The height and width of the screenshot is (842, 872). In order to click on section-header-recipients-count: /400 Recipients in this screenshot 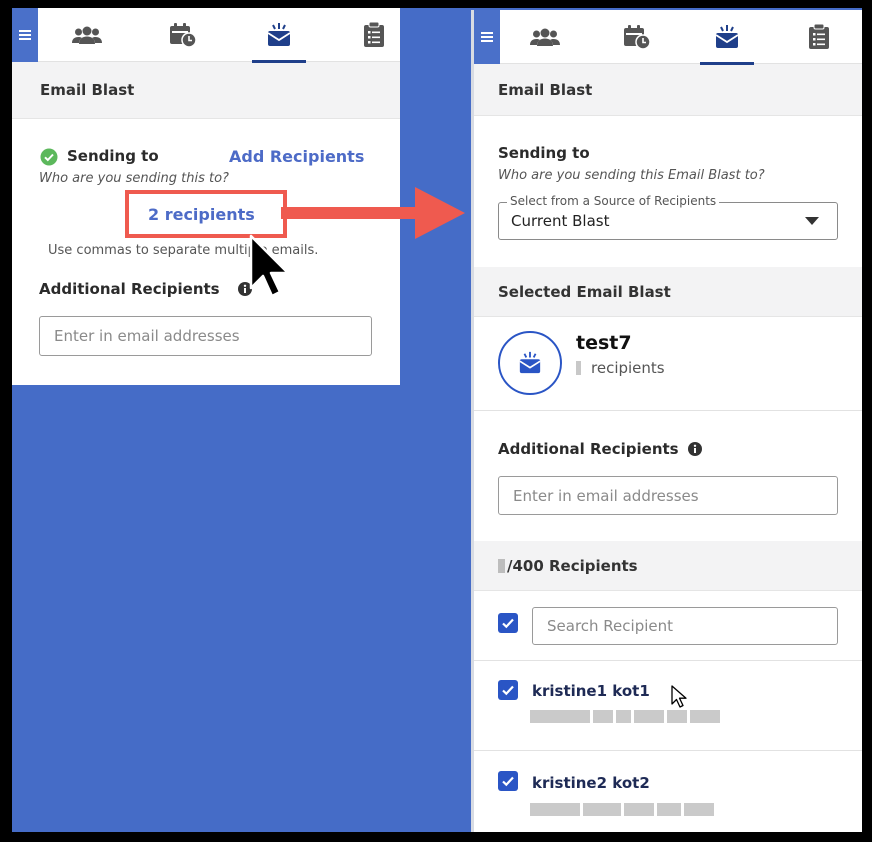, I will do `click(668, 566)`.